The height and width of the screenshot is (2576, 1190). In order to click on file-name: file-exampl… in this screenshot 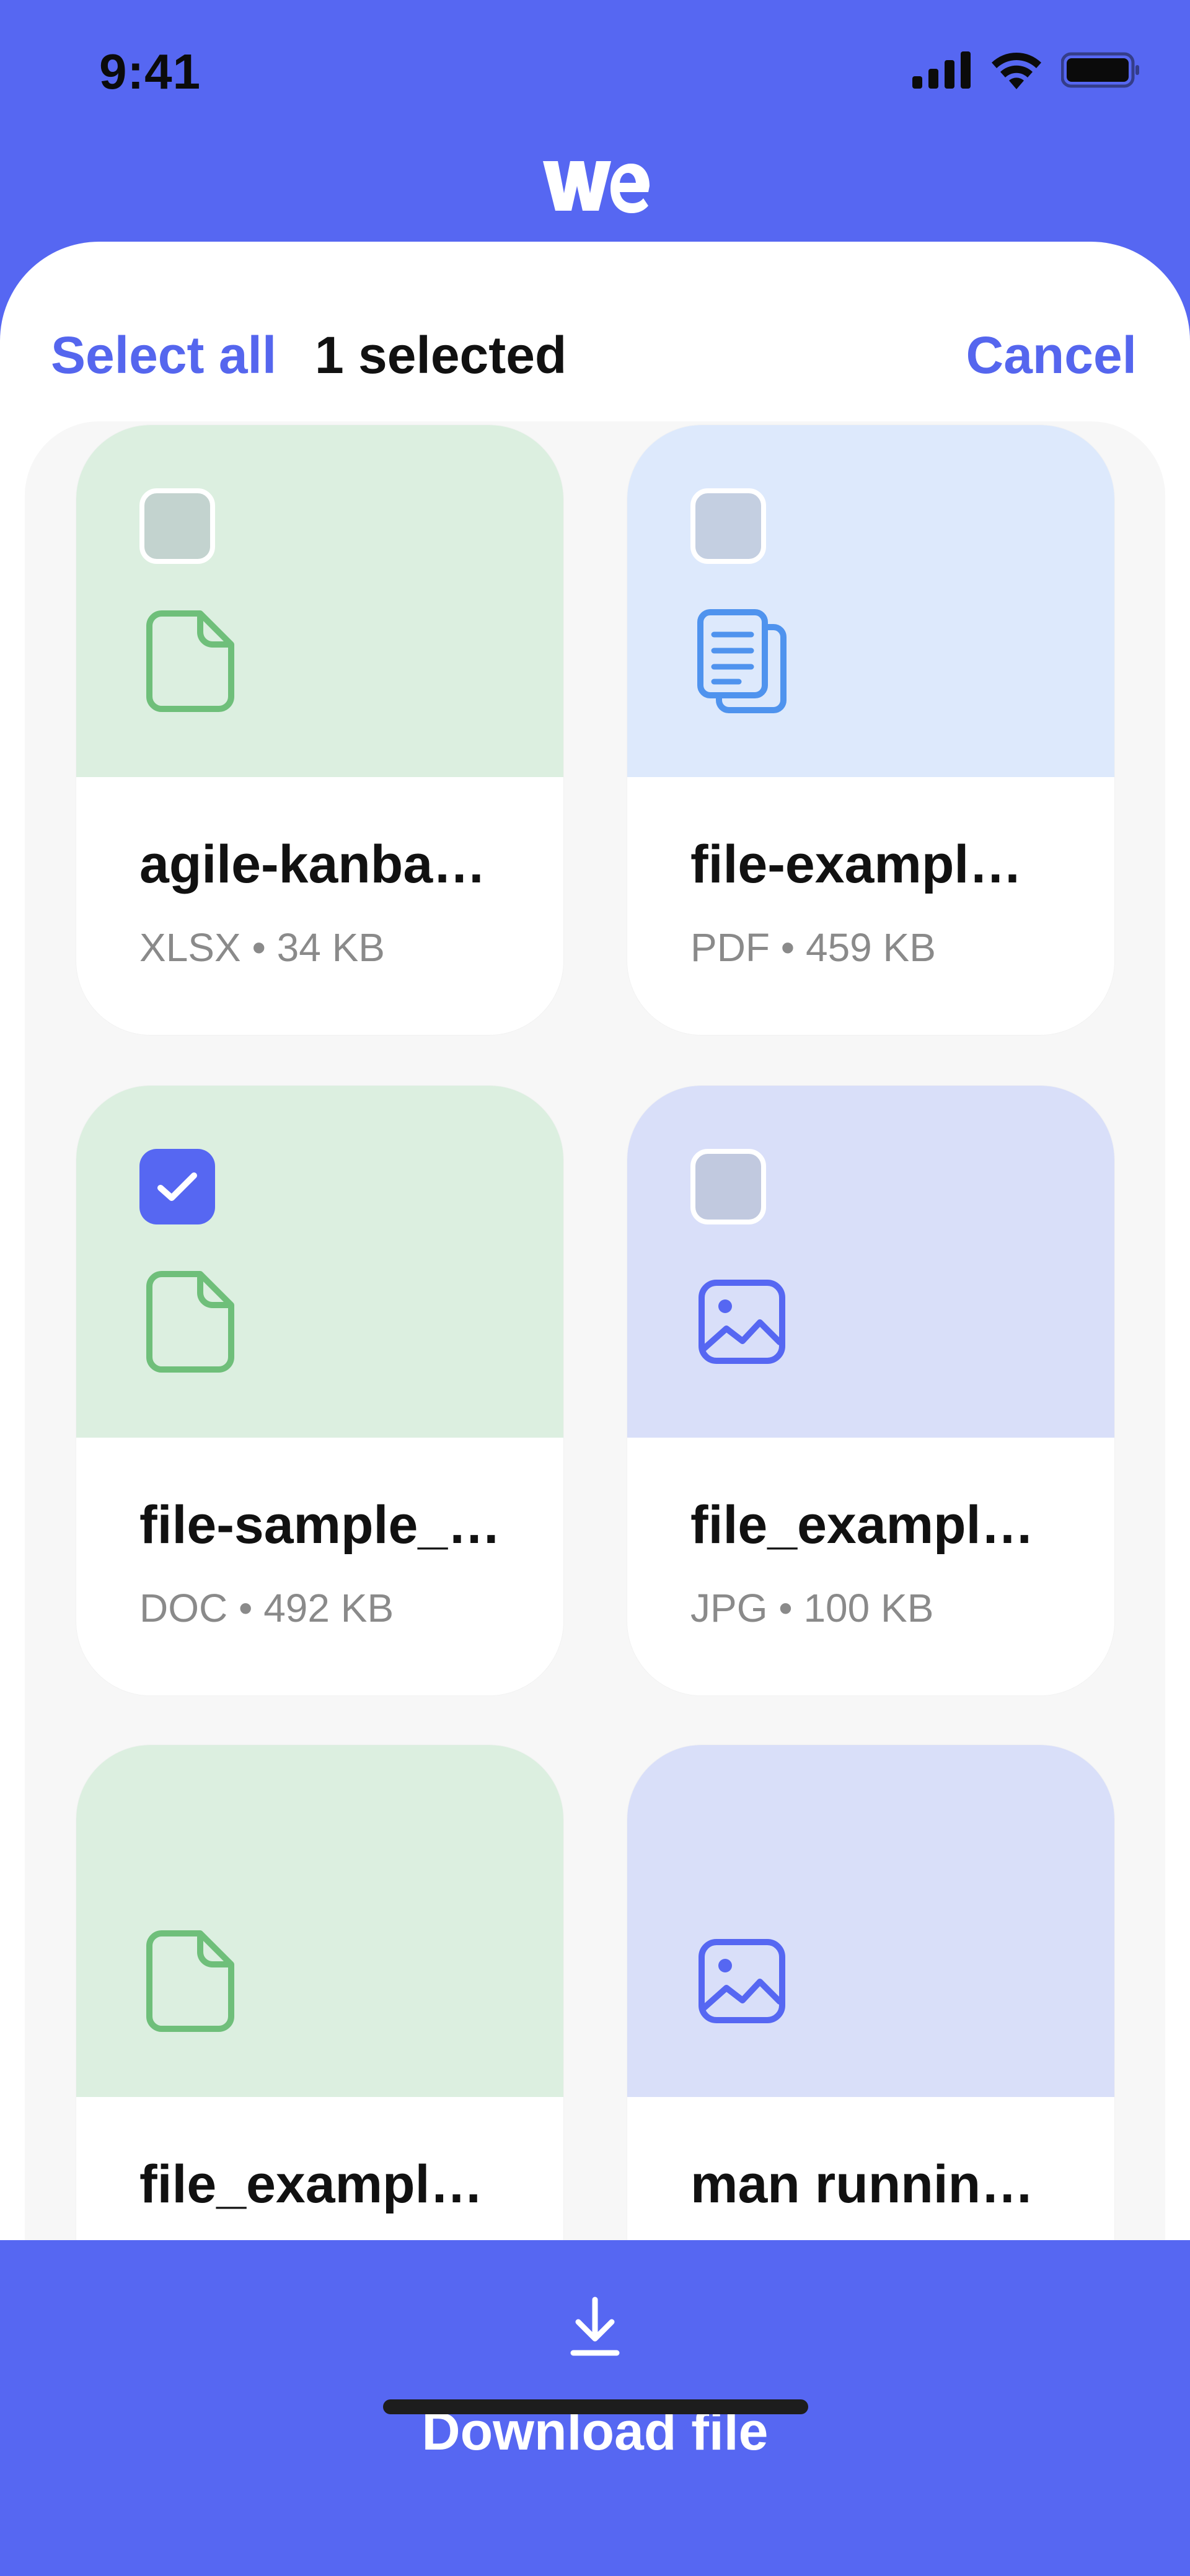, I will do `click(856, 864)`.